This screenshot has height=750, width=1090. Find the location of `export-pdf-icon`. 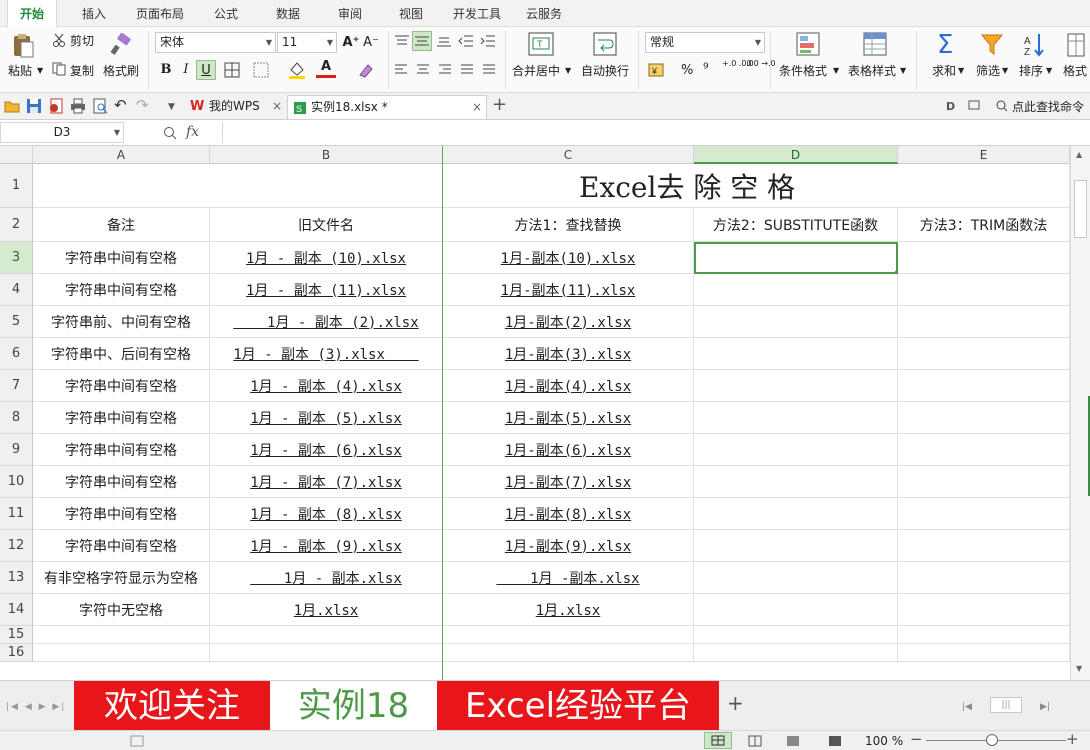

export-pdf-icon is located at coordinates (56, 106).